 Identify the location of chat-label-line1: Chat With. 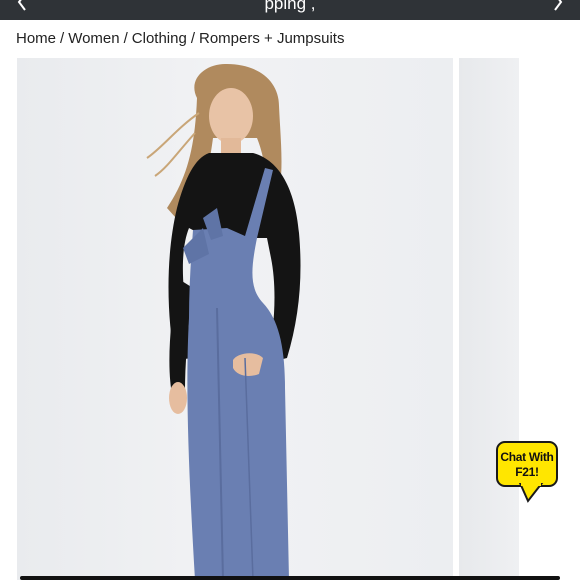
(527, 457).